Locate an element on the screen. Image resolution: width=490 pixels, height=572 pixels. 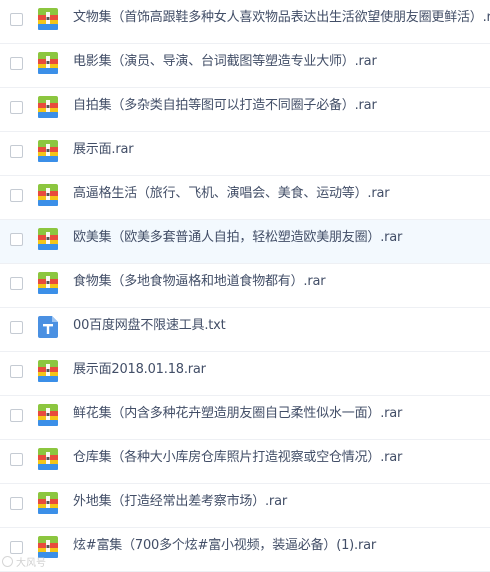
file-row: 展示面2018.01.18.rar is located at coordinates (245, 374).